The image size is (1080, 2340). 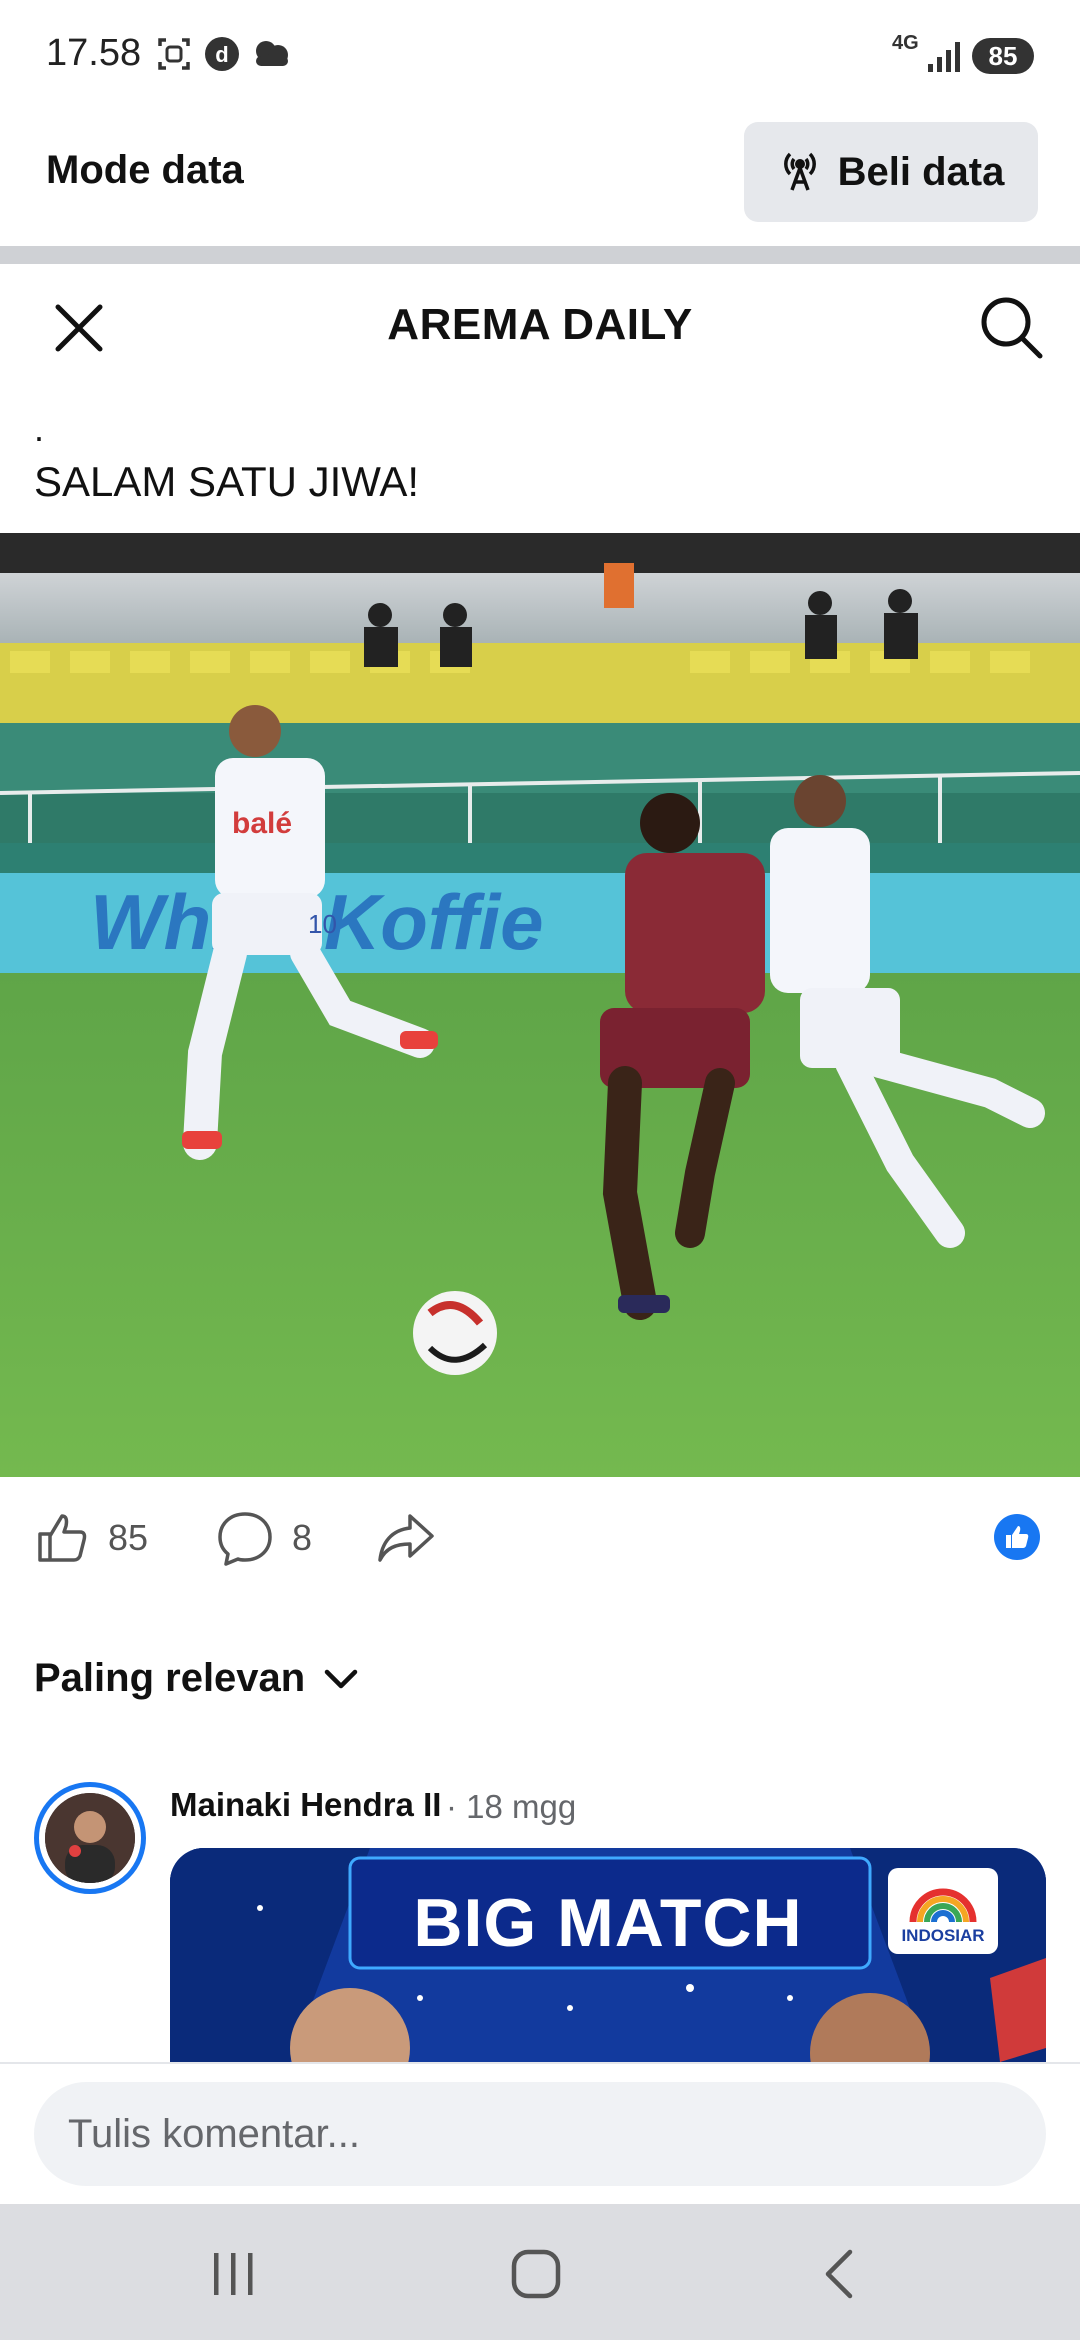 I want to click on like-badge-icon, so click(x=1017, y=1537).